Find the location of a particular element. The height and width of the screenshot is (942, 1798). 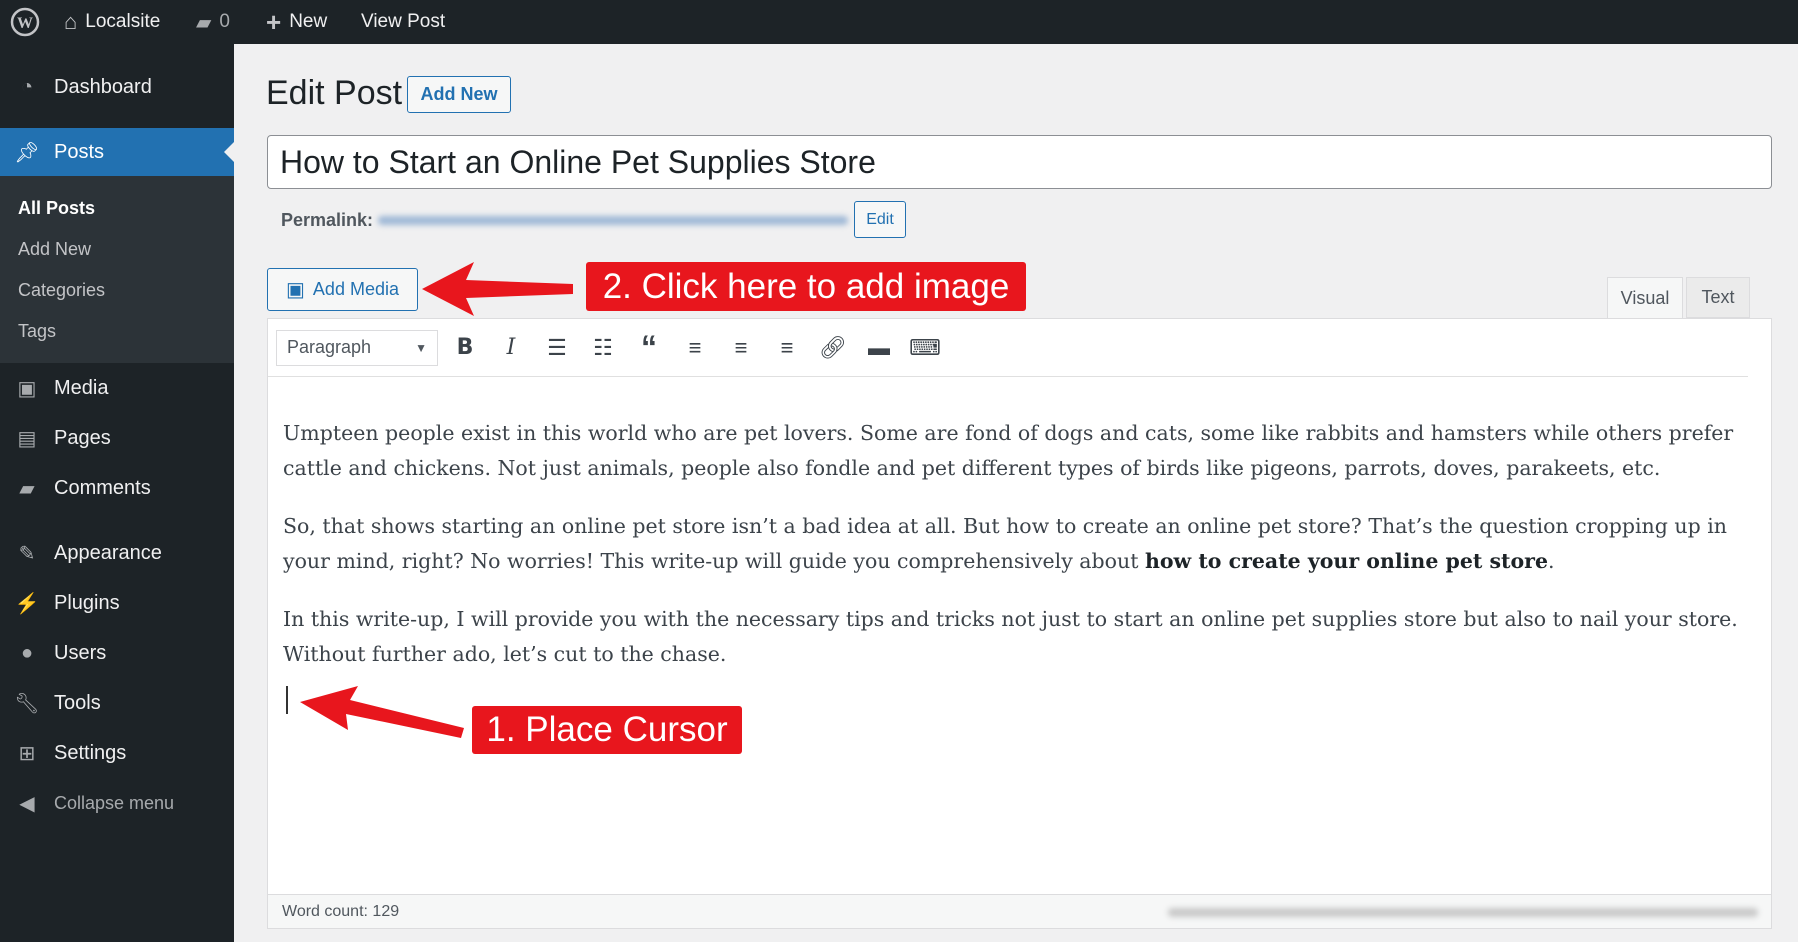

arrow-to-add-media is located at coordinates (497, 289).